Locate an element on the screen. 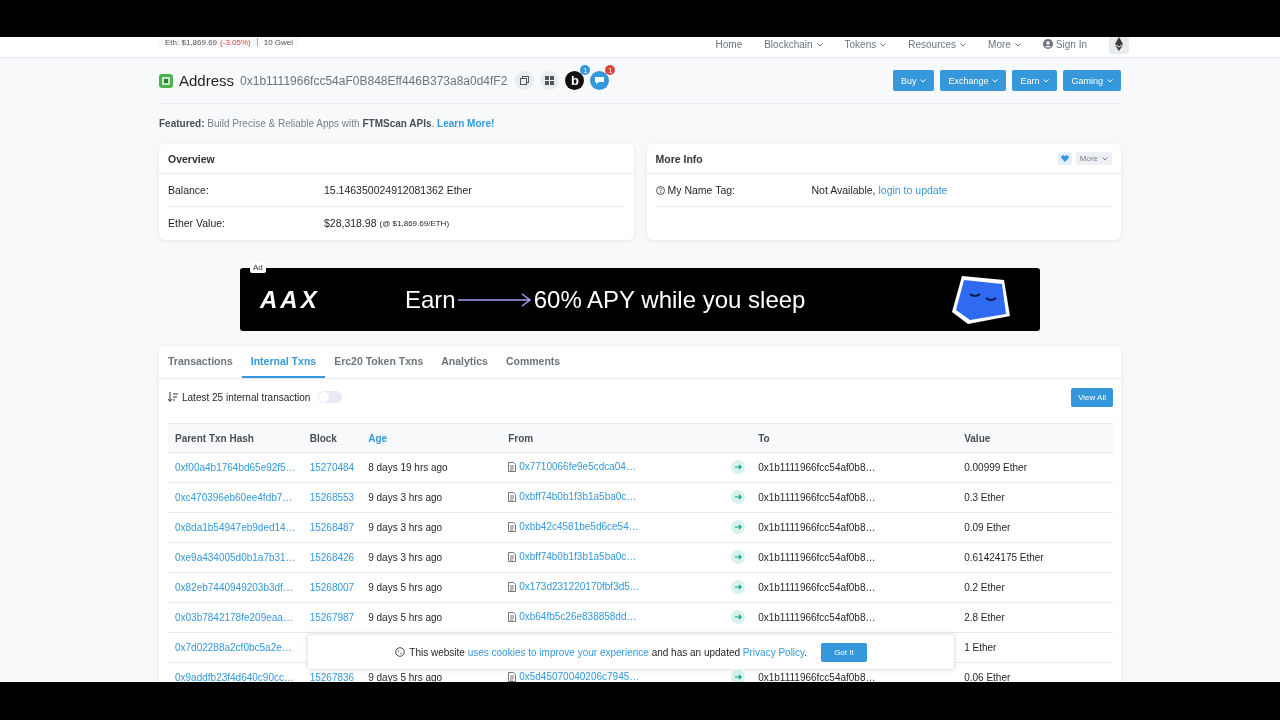 The width and height of the screenshot is (1280, 720). login-link: login to update is located at coordinates (913, 190).